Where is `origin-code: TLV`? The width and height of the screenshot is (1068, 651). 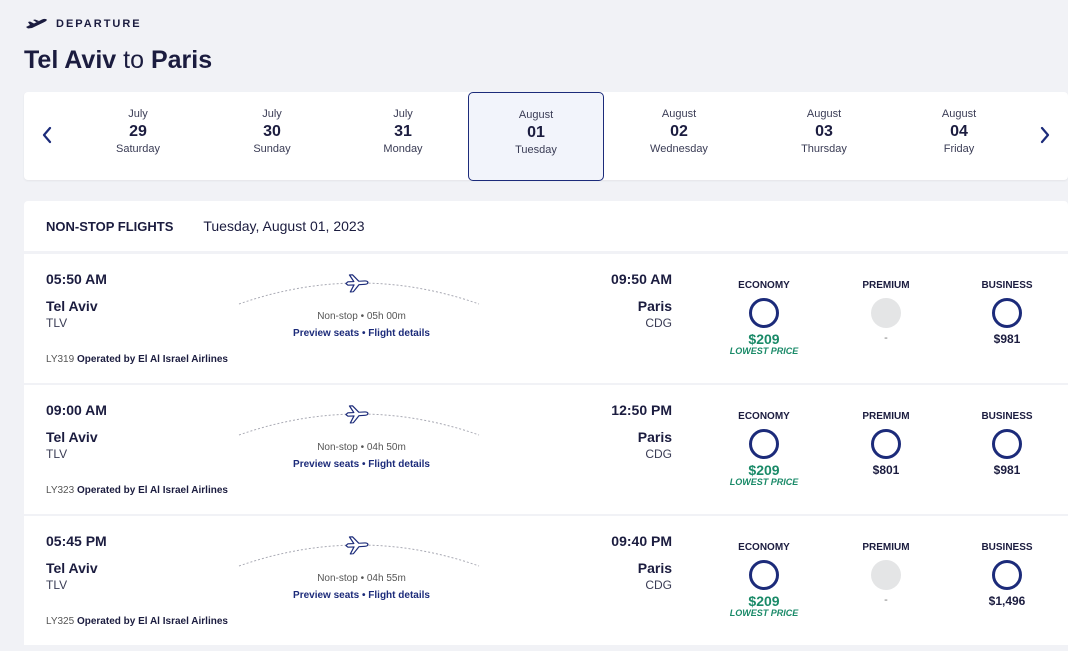 origin-code: TLV is located at coordinates (57, 585).